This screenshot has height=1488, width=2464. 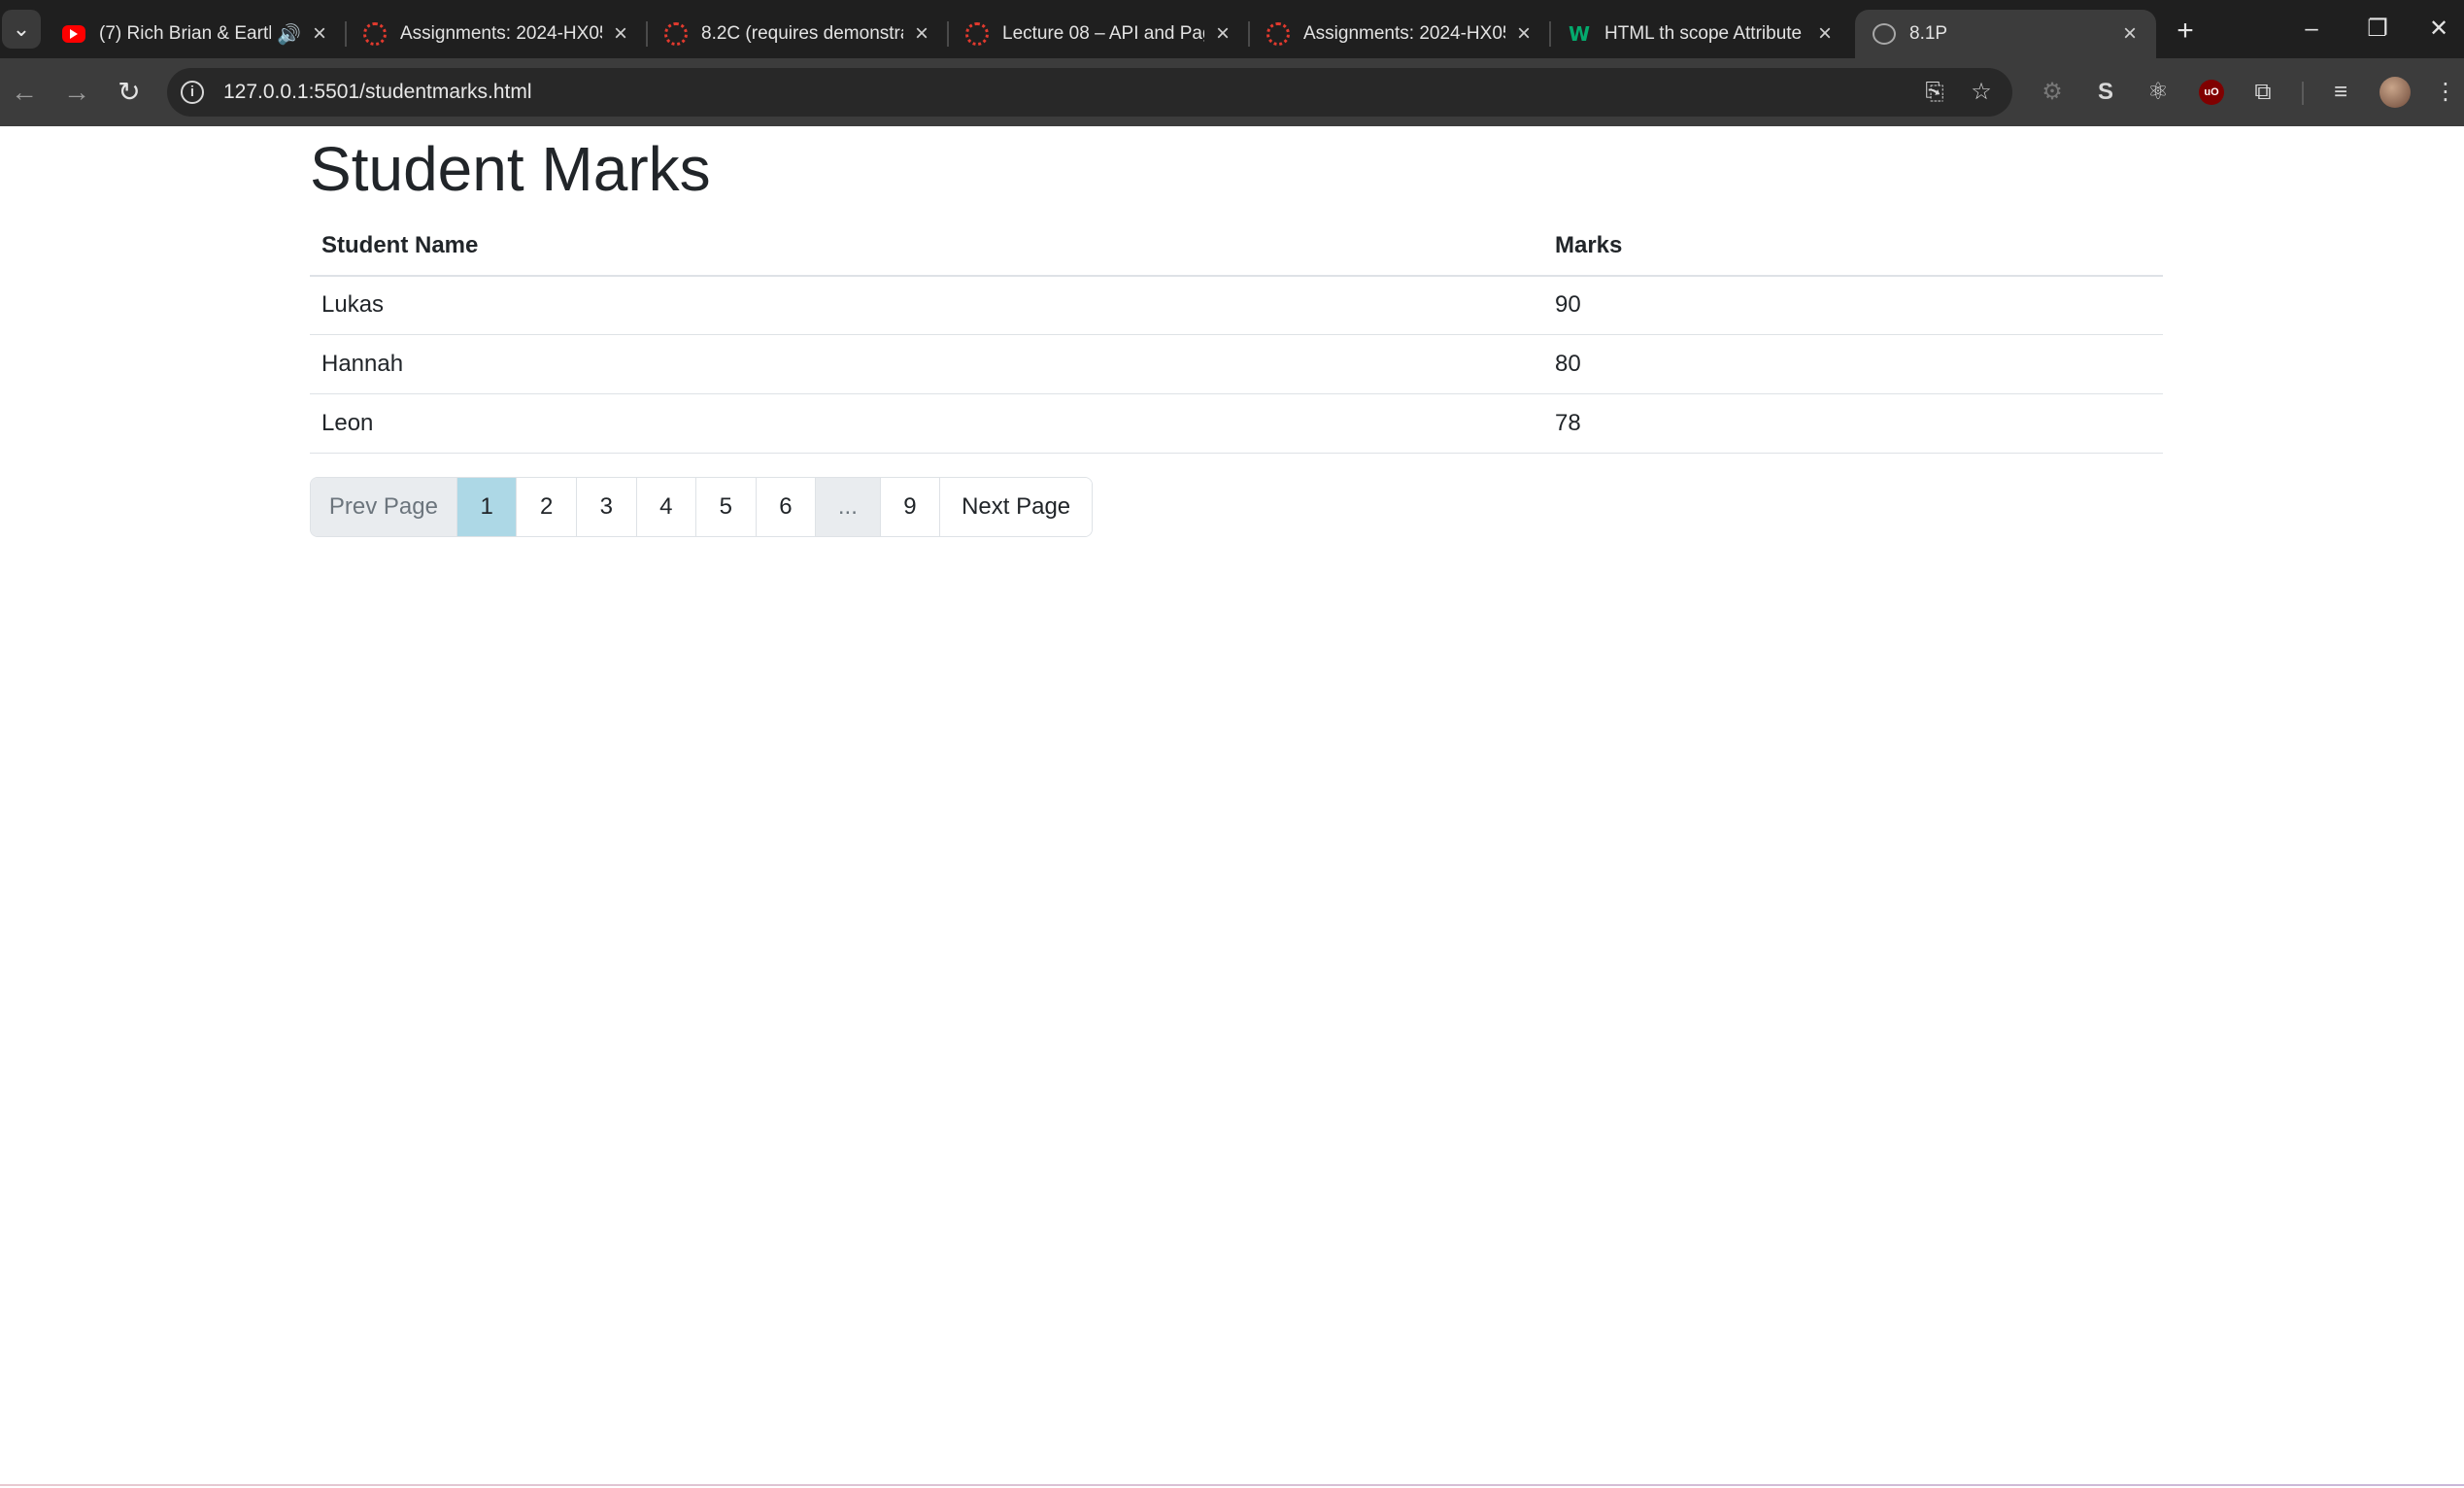 I want to click on extensions-puzzle-icon: ⧉, so click(x=2262, y=92).